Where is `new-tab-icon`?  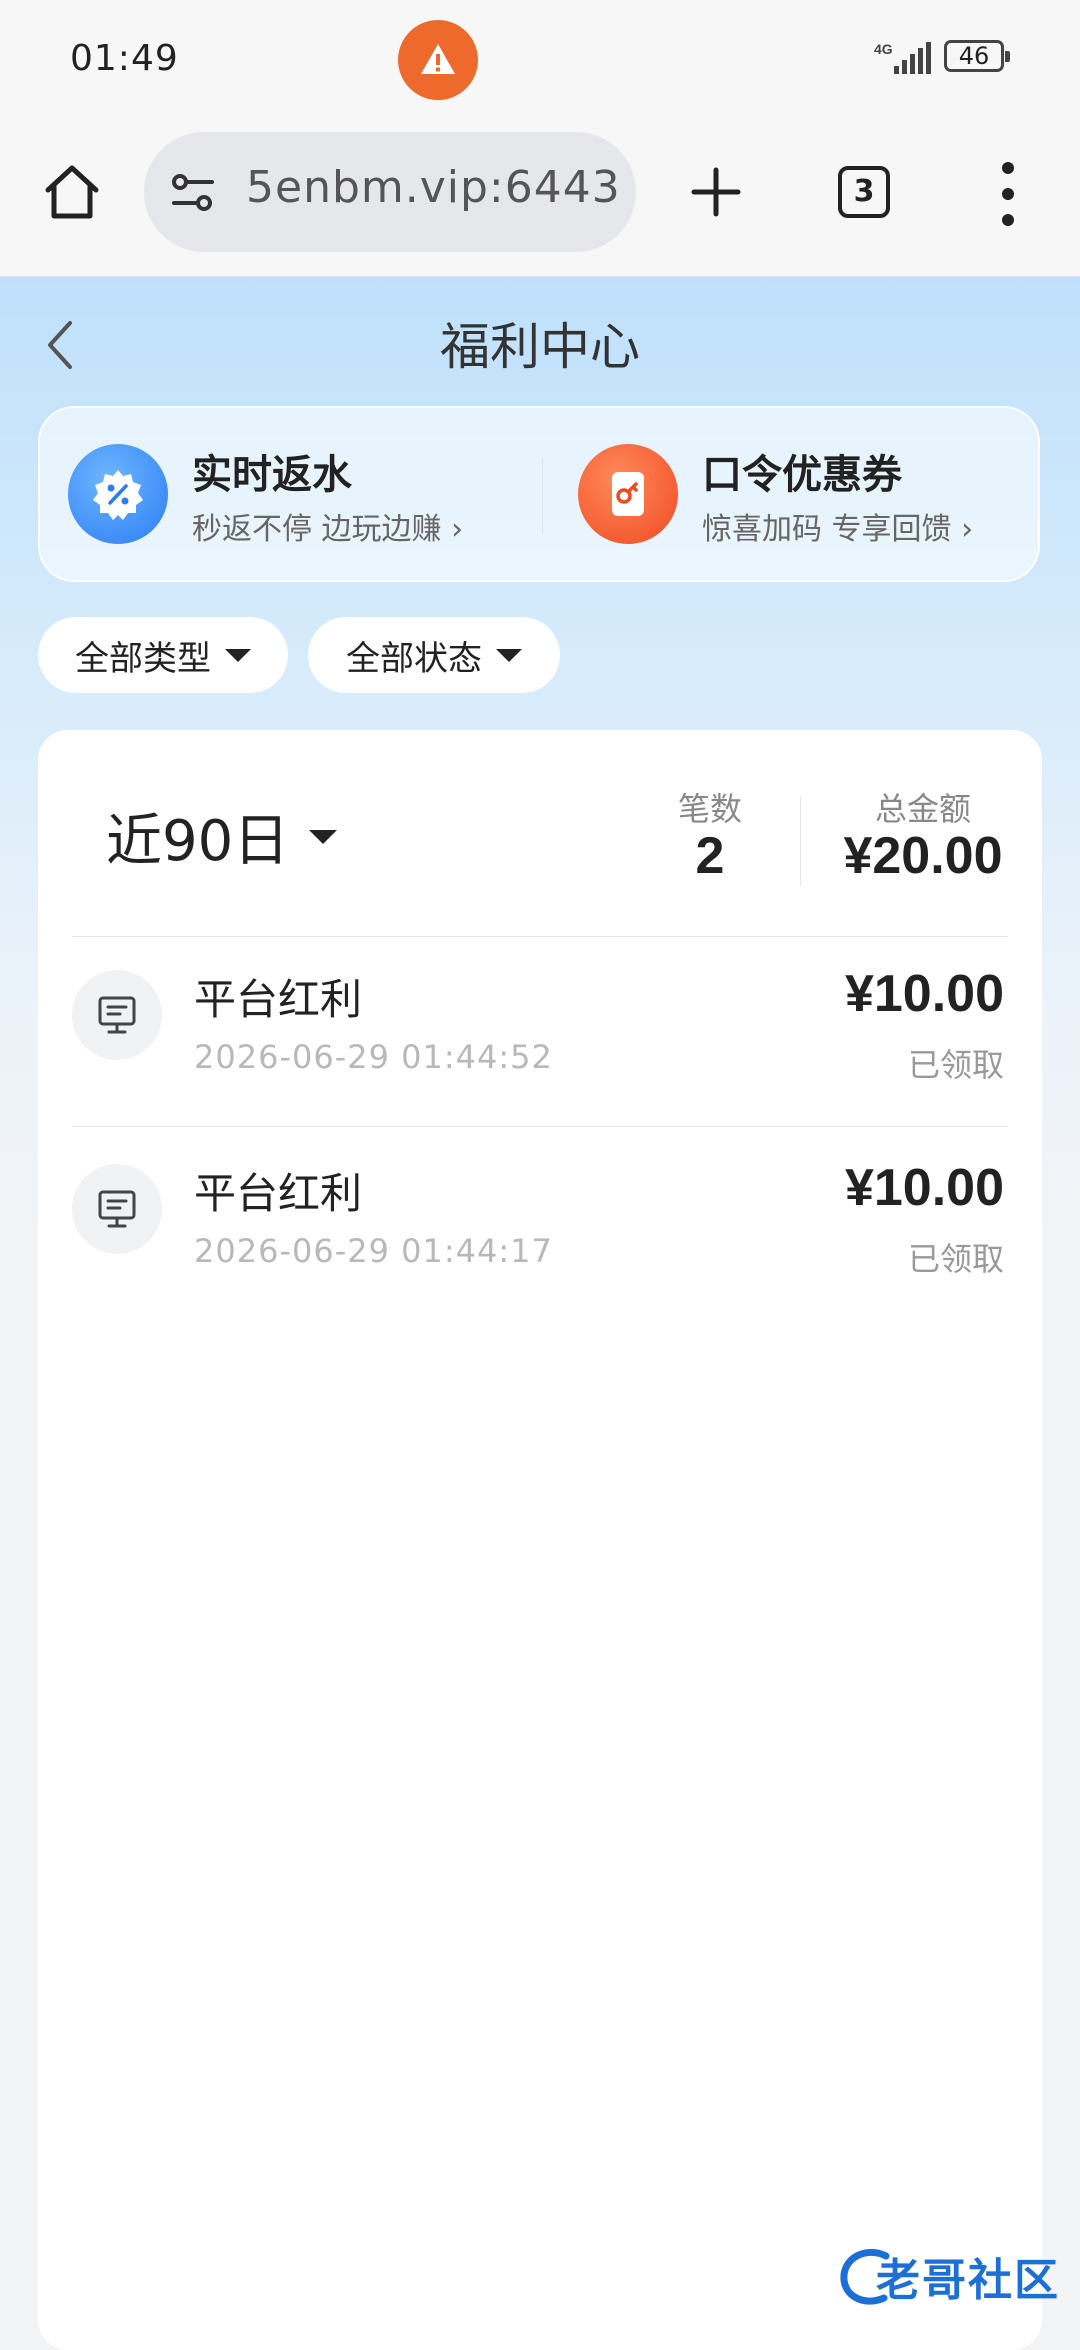
new-tab-icon is located at coordinates (716, 192).